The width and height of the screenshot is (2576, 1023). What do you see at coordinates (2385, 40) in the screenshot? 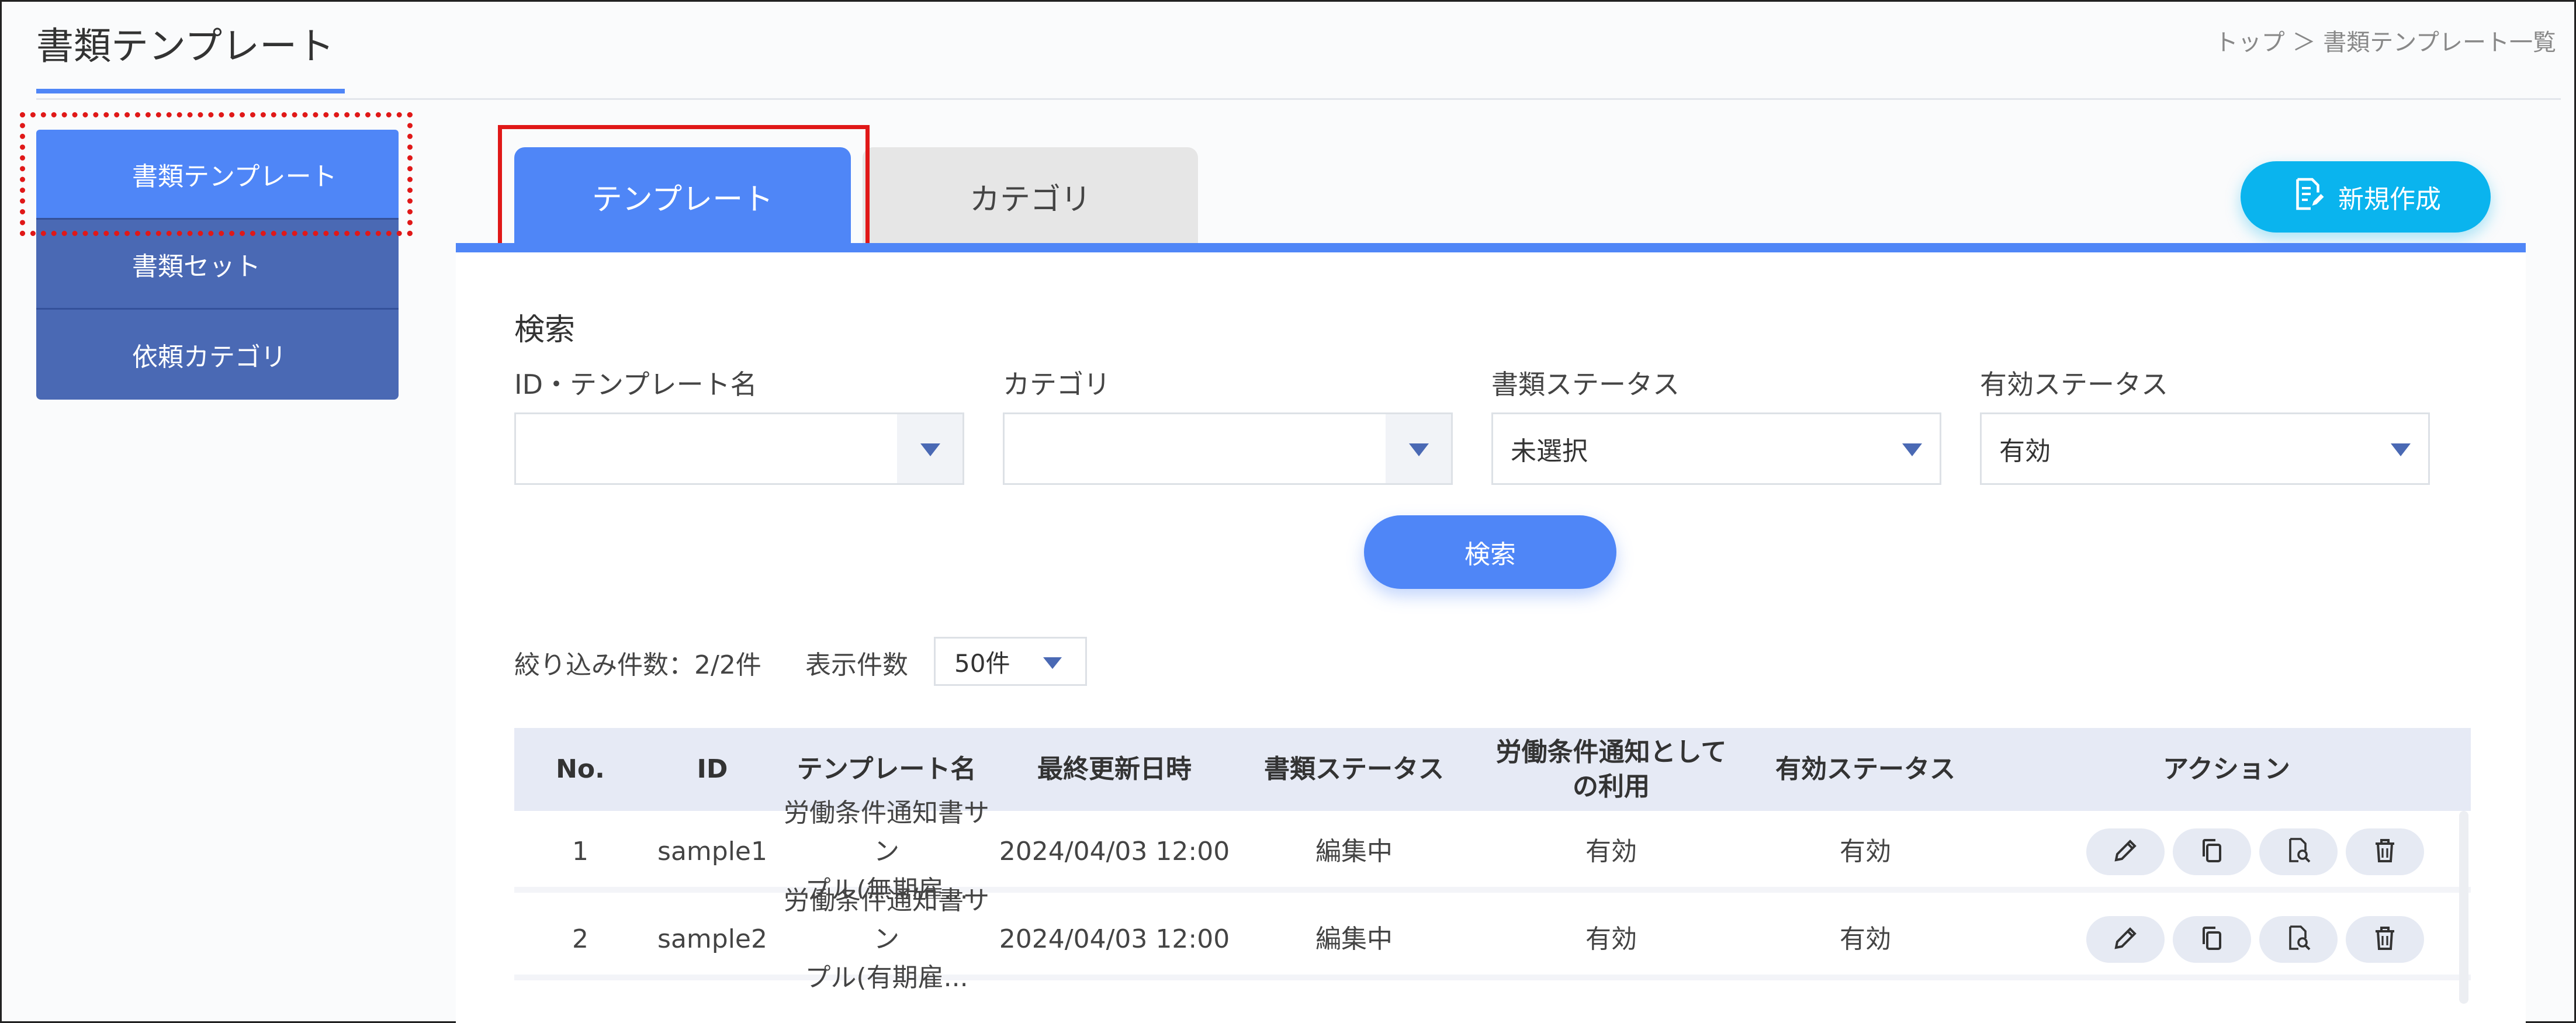
I see `breadcrumb: トップ ＞ 書類テンプレート一覧` at bounding box center [2385, 40].